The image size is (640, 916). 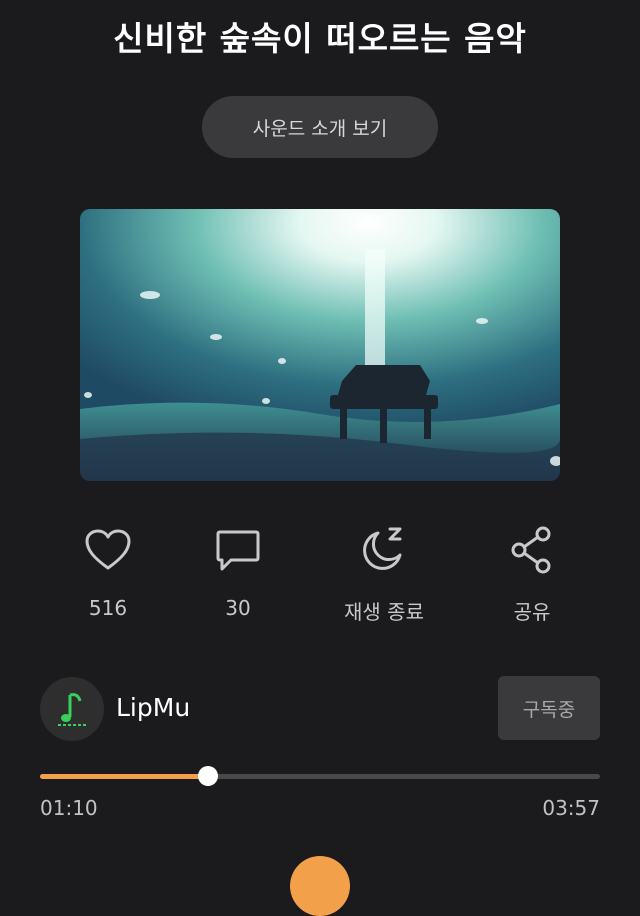 I want to click on progress-fill, so click(x=124, y=776).